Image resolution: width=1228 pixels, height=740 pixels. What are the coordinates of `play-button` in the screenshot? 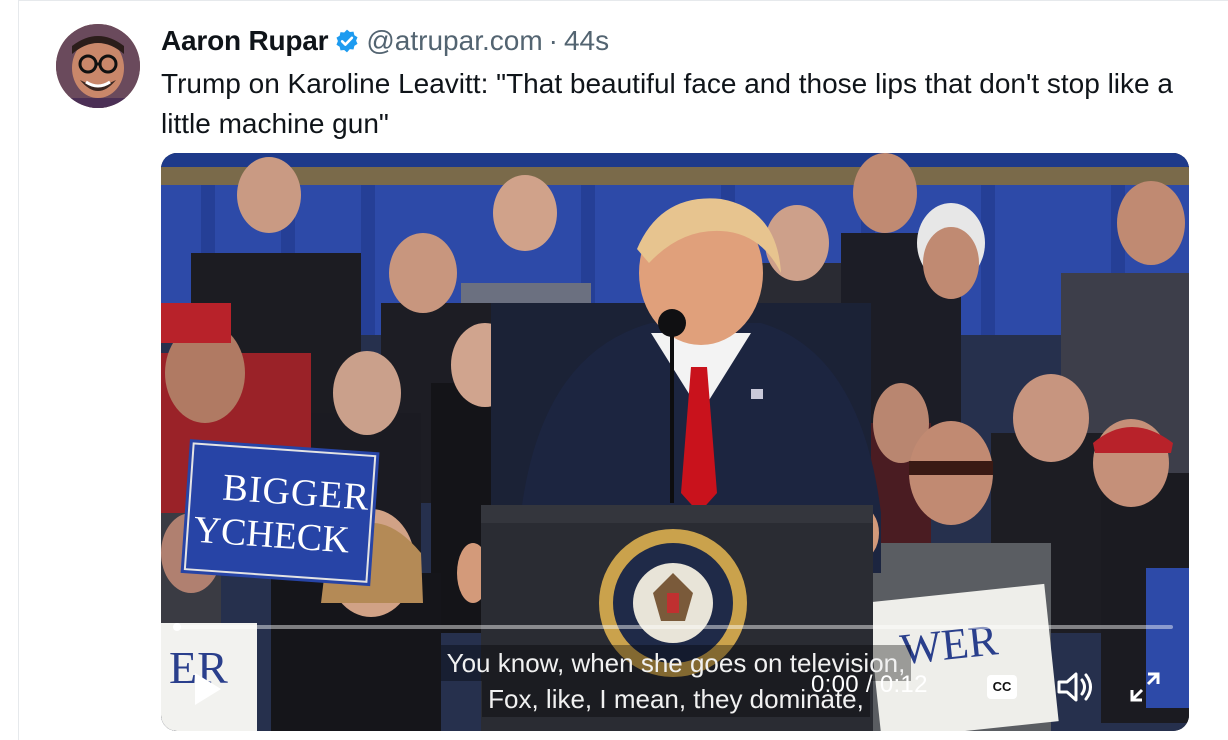 It's located at (207, 689).